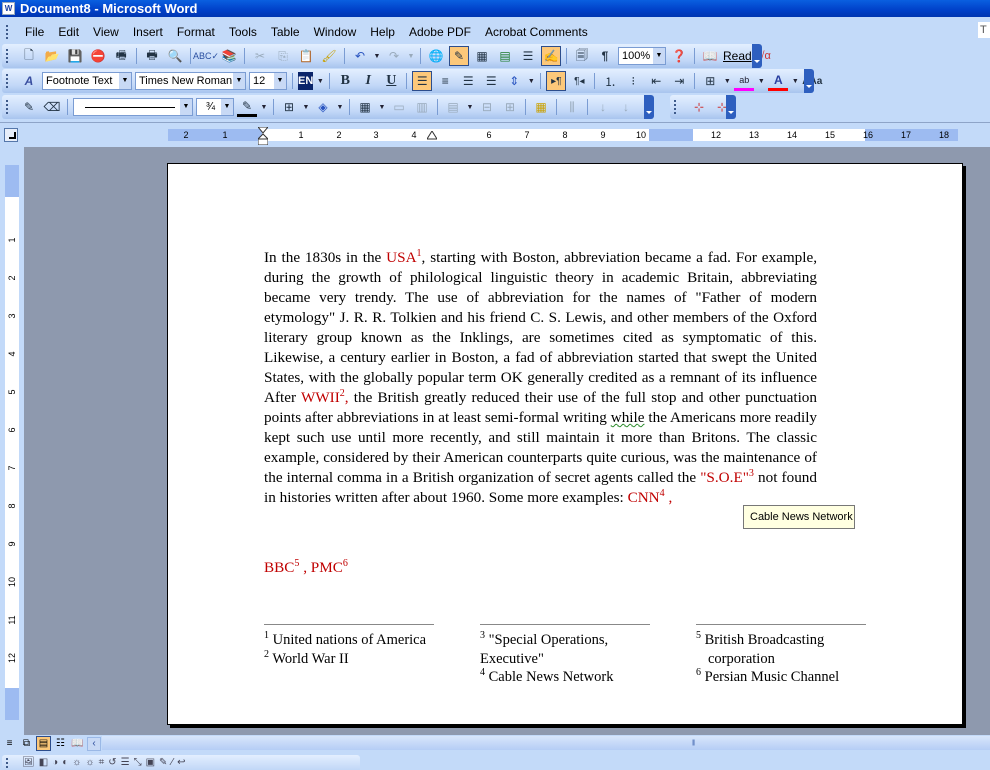 The width and height of the screenshot is (990, 770). What do you see at coordinates (29, 81) in the screenshot?
I see `styles-formatting-icon: A` at bounding box center [29, 81].